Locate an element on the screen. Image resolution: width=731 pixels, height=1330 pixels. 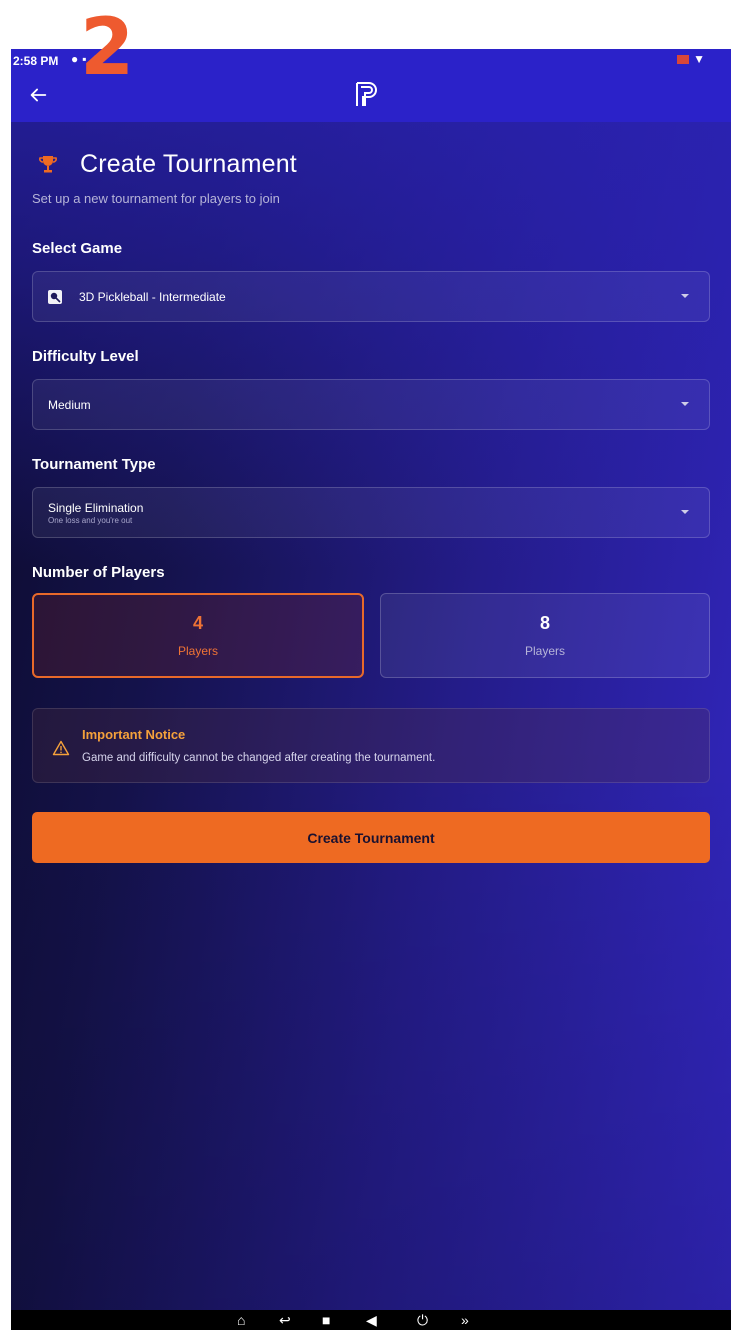
arrow-left-icon is located at coordinates (38, 95).